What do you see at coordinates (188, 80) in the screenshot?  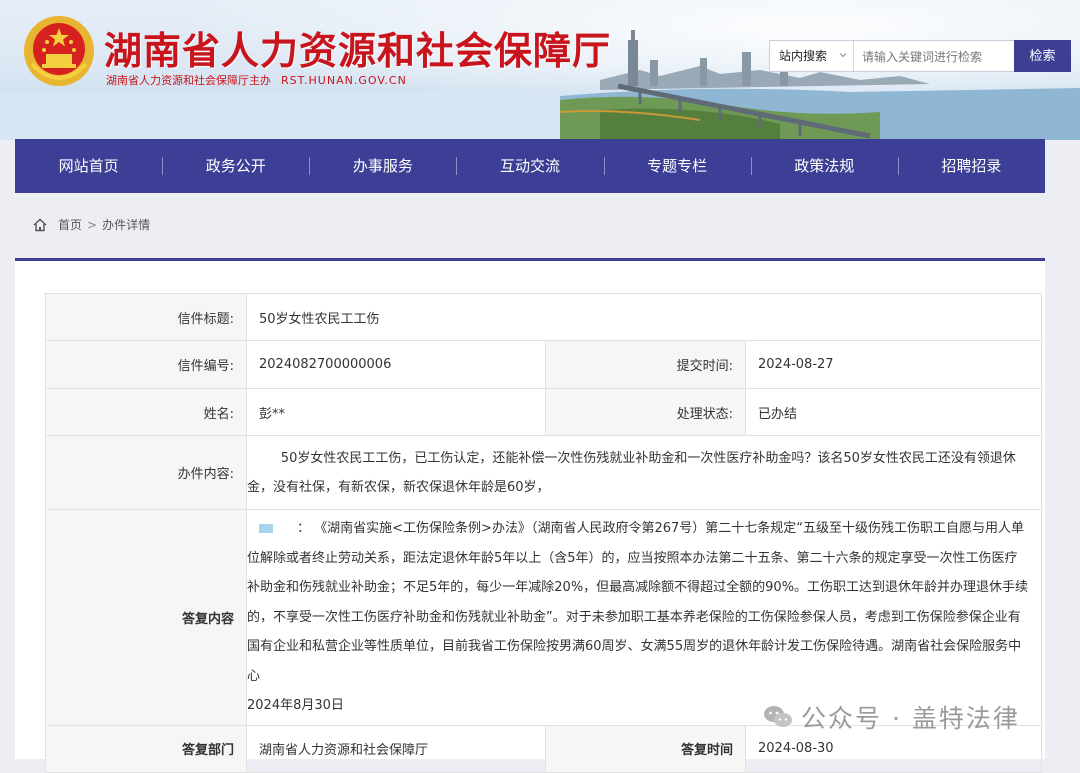 I see `site-sponsor: 湖南省人力资源和社会保障厅主办` at bounding box center [188, 80].